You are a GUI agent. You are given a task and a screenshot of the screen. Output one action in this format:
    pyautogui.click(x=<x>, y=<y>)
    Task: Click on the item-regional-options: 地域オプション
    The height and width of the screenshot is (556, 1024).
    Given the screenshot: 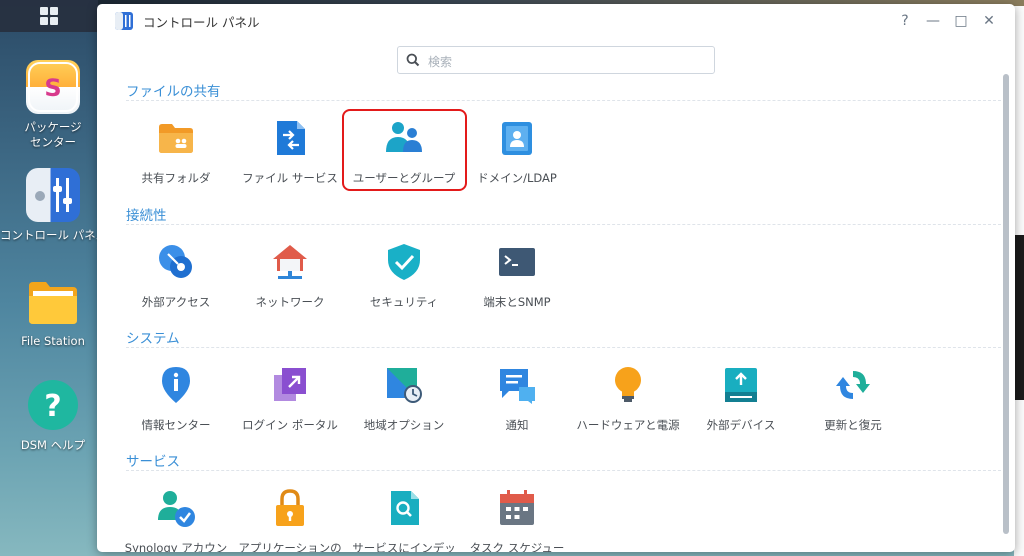 What is the action you would take?
    pyautogui.click(x=404, y=398)
    